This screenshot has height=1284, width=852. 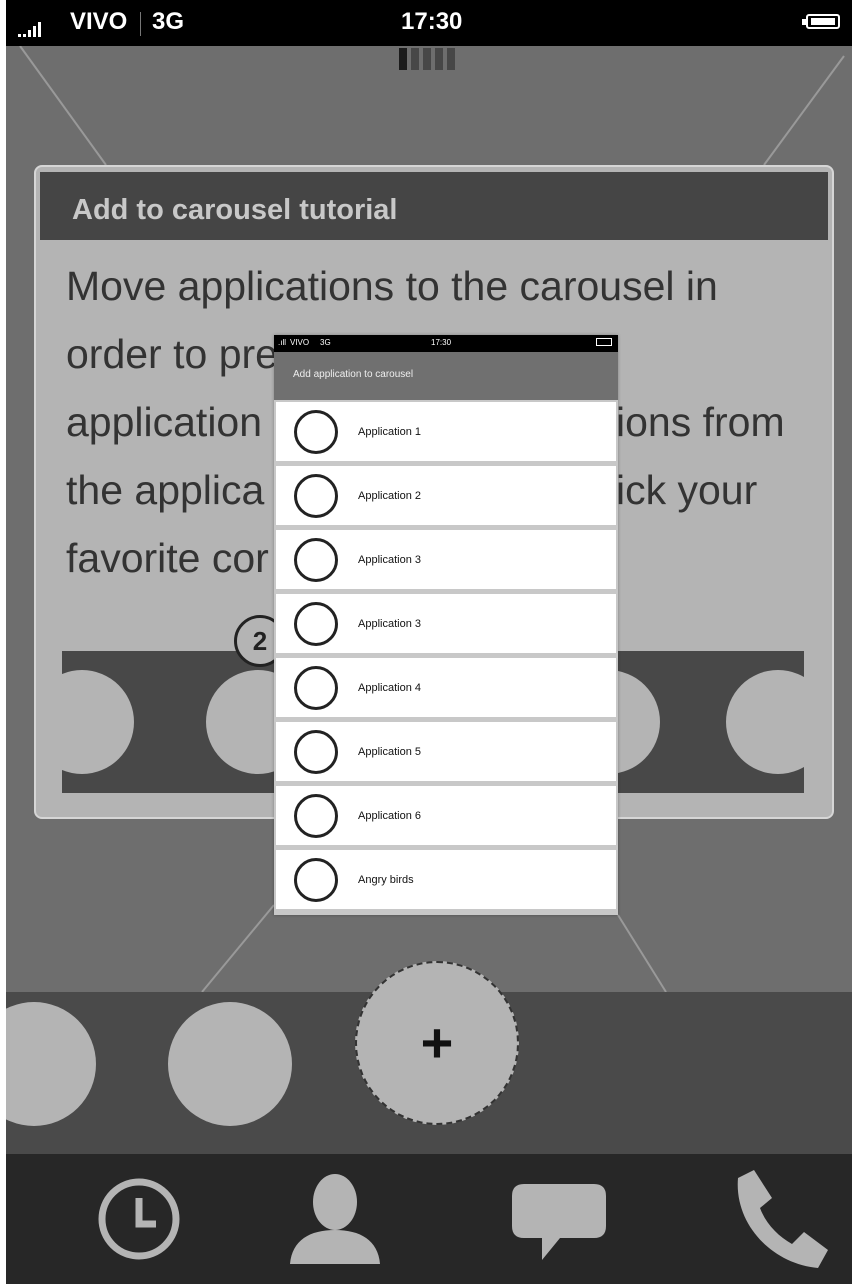 I want to click on list-item-label: Application 1, so click(x=389, y=432).